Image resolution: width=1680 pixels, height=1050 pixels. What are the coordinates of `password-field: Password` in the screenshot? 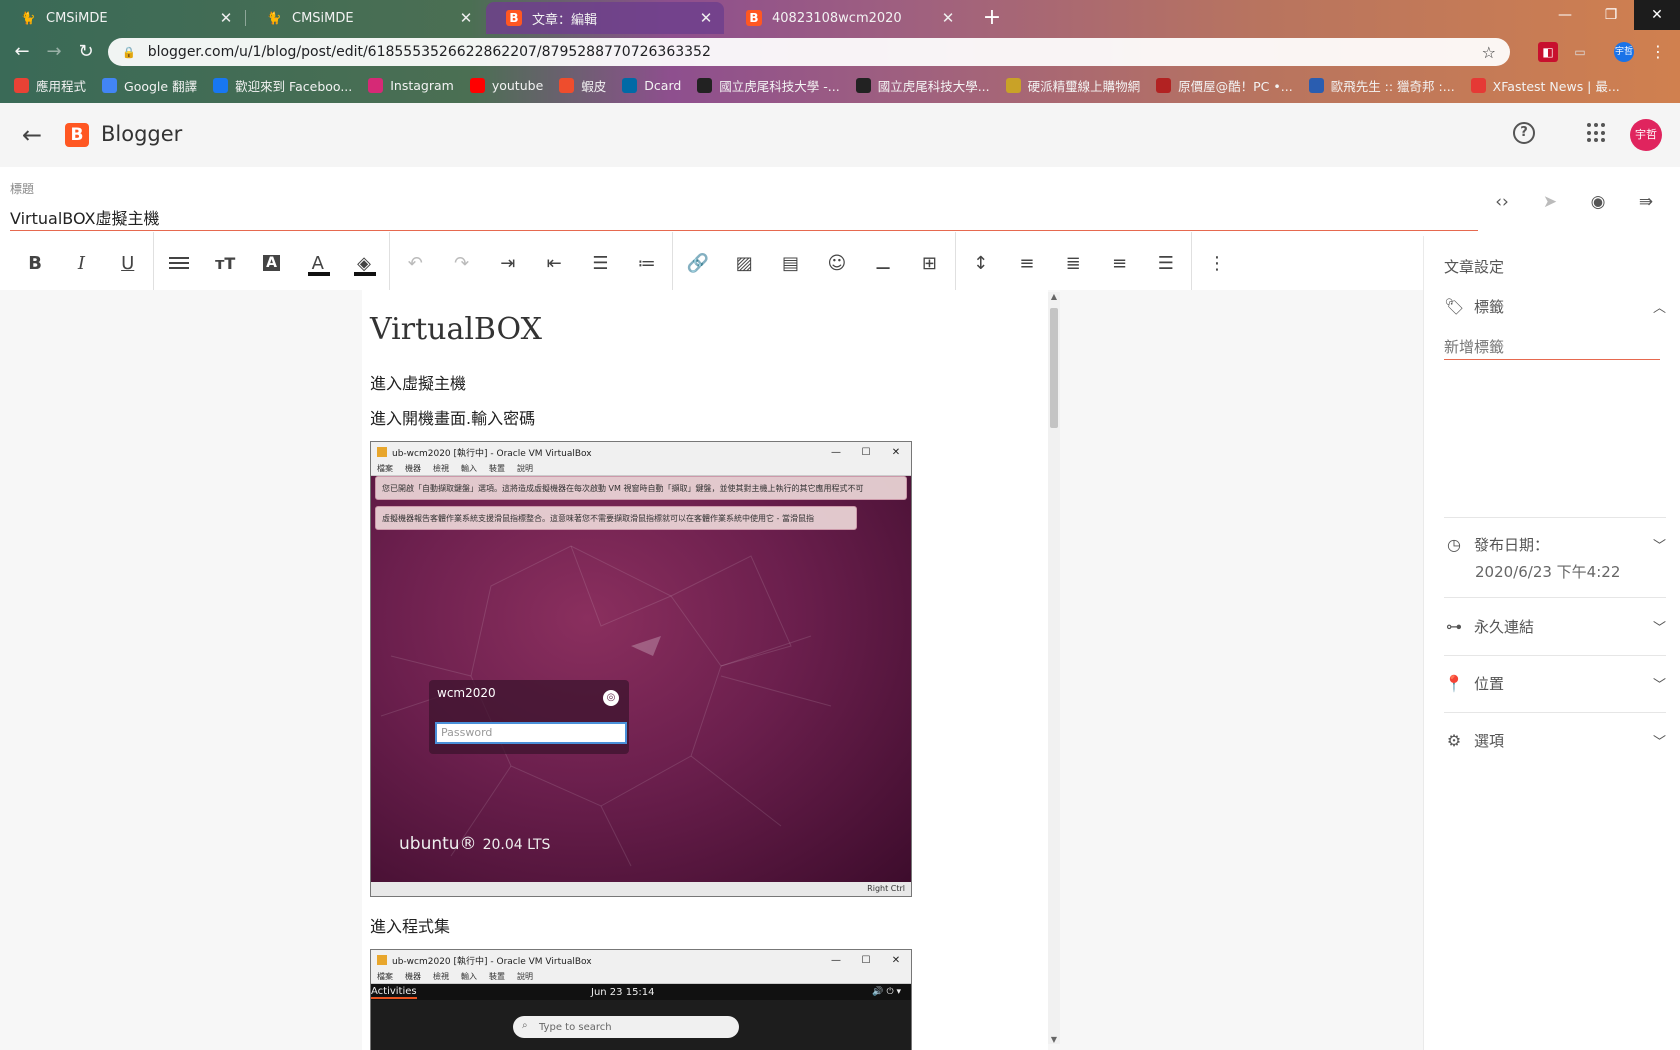 It's located at (531, 733).